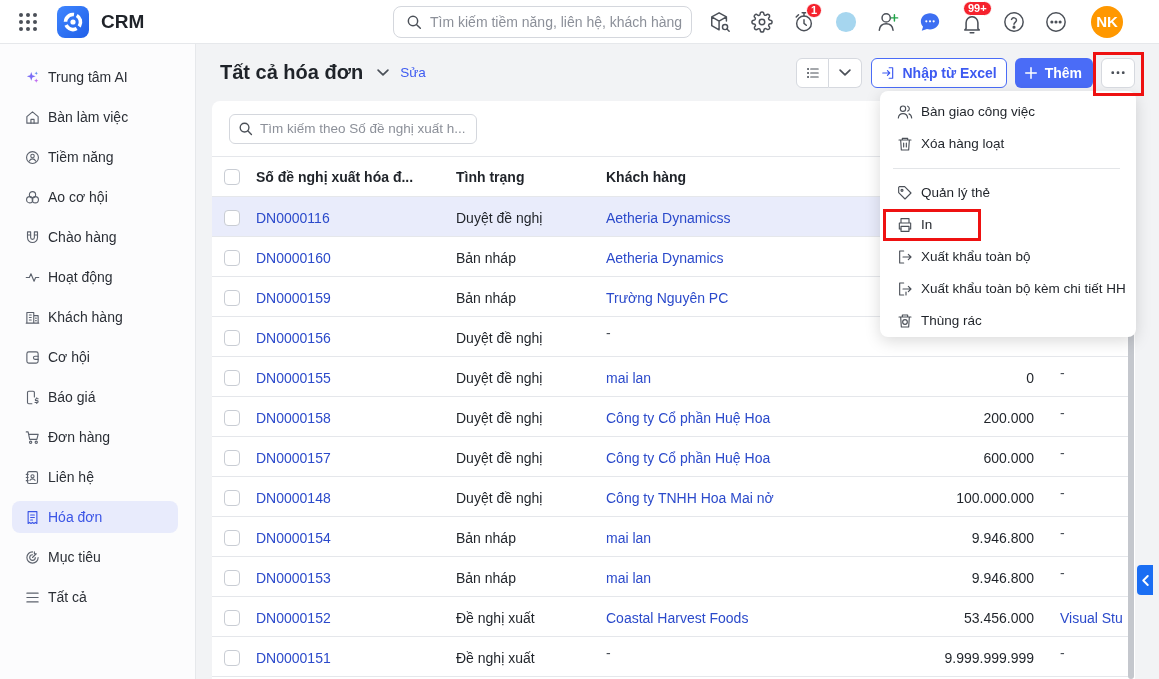 This screenshot has width=1159, height=679. Describe the element at coordinates (1091, 618) in the screenshot. I see `cell-link: Visual Stu` at that location.